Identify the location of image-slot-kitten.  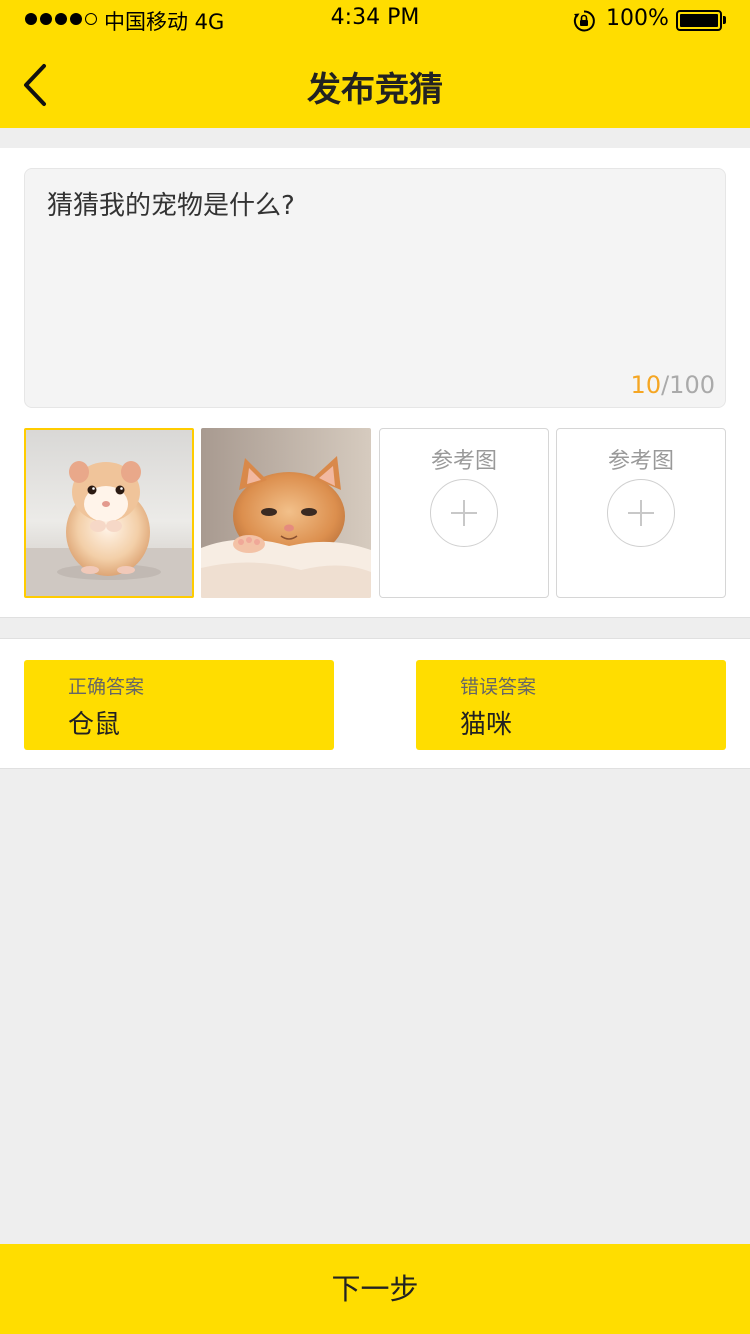
(286, 513).